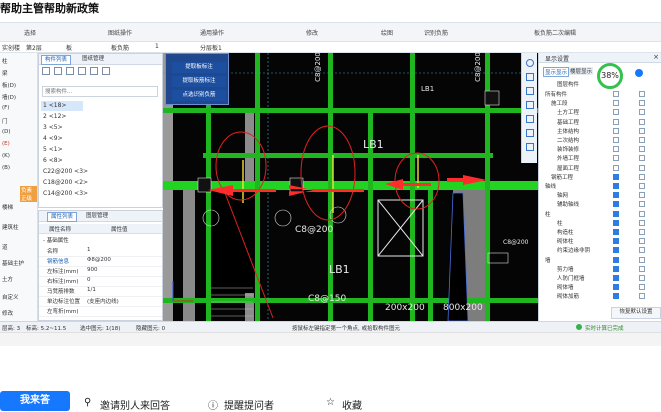  I want to click on measure-icon, so click(530, 133).